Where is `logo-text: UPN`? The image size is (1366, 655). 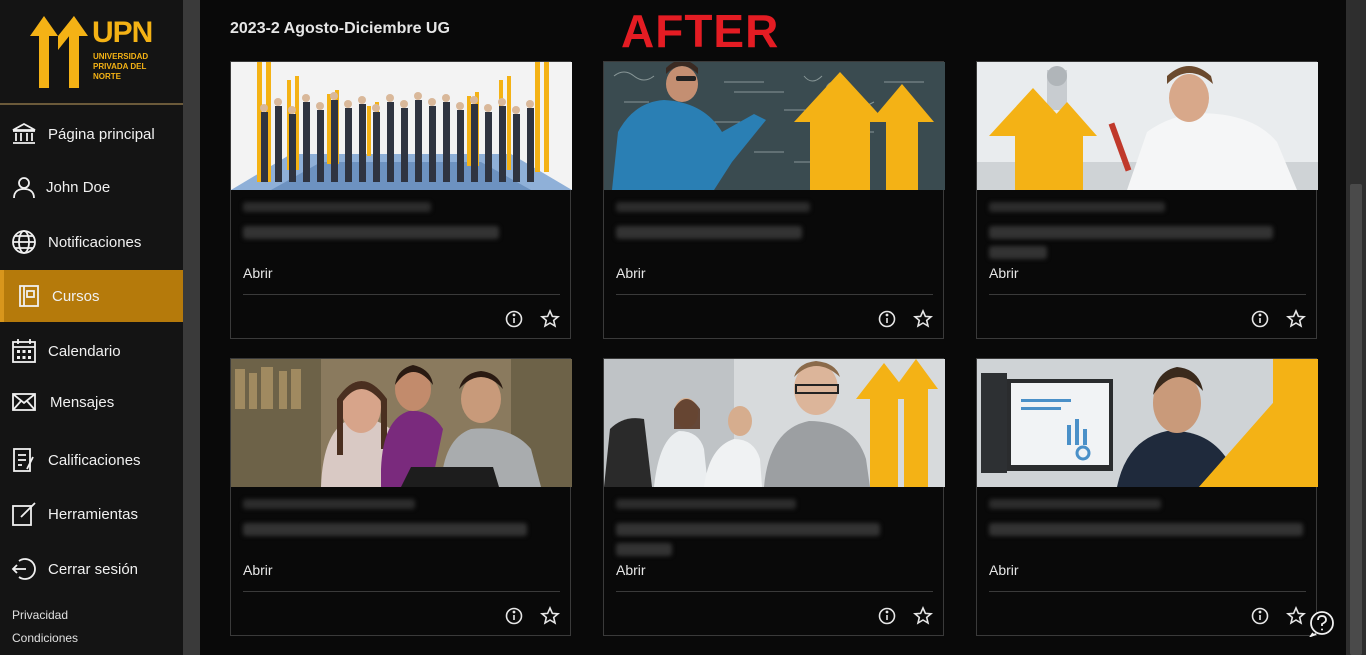
logo-text: UPN is located at coordinates (122, 32).